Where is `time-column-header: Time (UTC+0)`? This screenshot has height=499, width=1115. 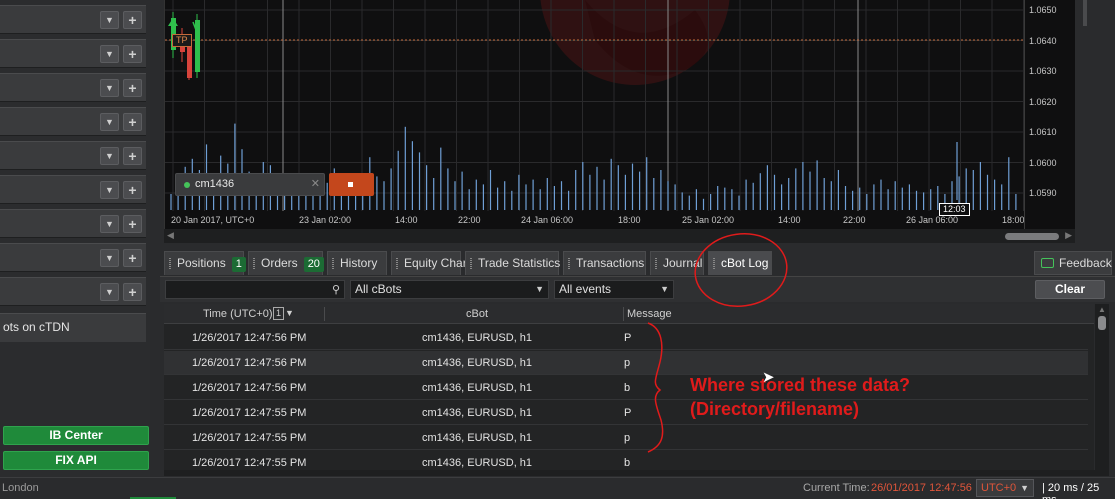
time-column-header: Time (UTC+0) is located at coordinates (238, 314).